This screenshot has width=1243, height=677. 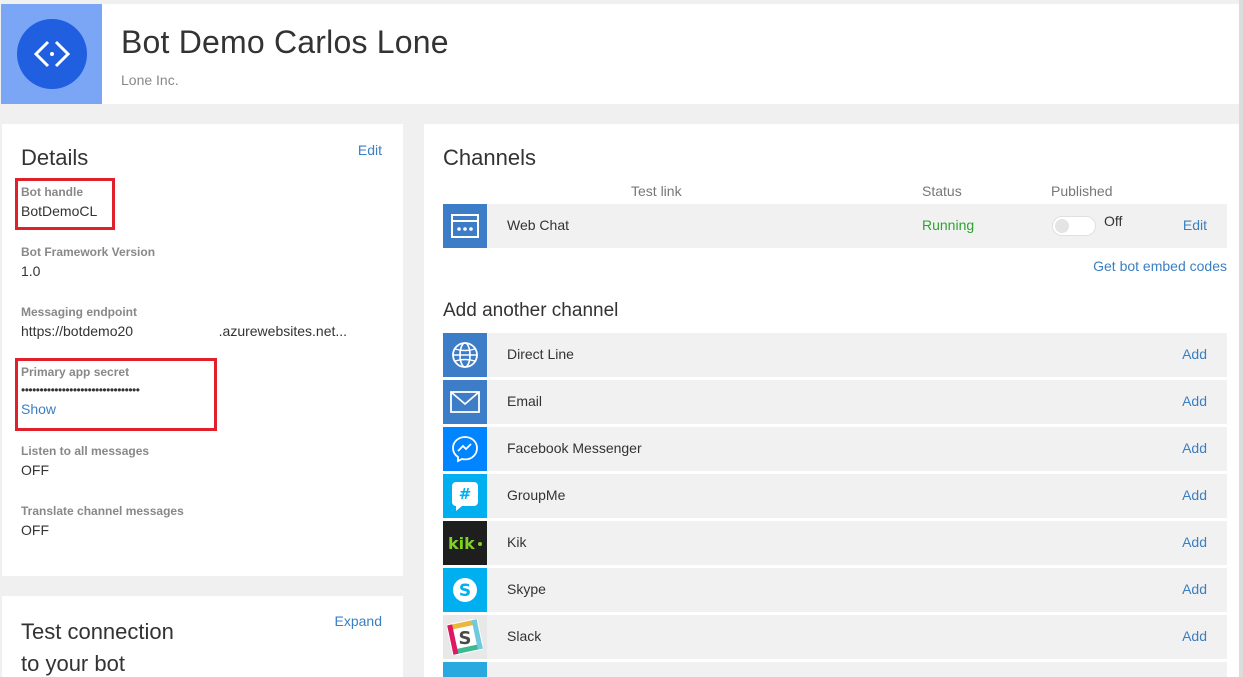 I want to click on channel-name: Kik, so click(x=517, y=542).